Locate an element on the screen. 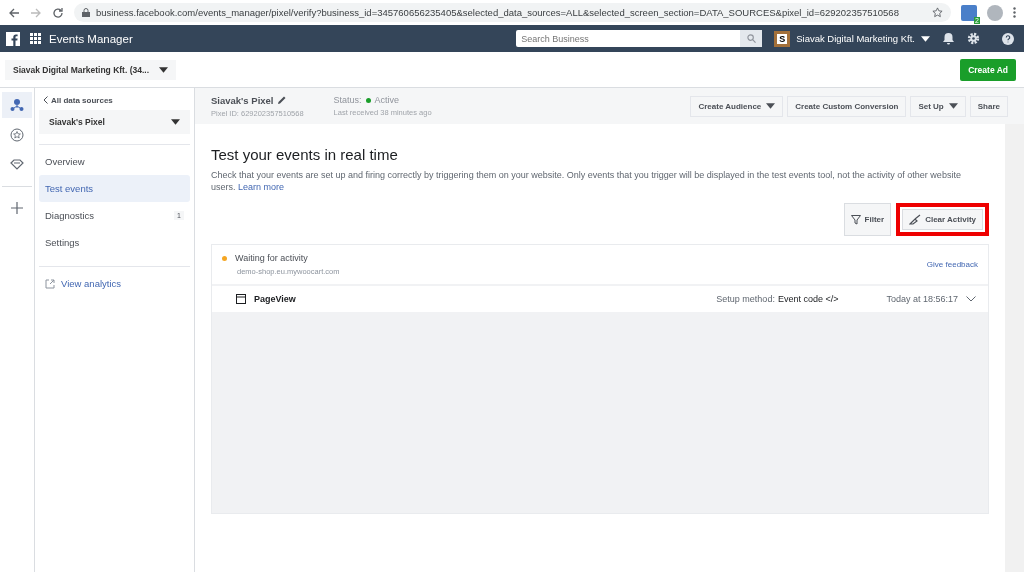 Image resolution: width=1024 pixels, height=572 pixels. url-text: business.facebook.com/events_manager/pixel/verify?business_id=345760656235405&selected_data_sources=ALL&selected_screen_section=DATA_SOURCES&pixel_id=629202357510568 is located at coordinates (497, 12).